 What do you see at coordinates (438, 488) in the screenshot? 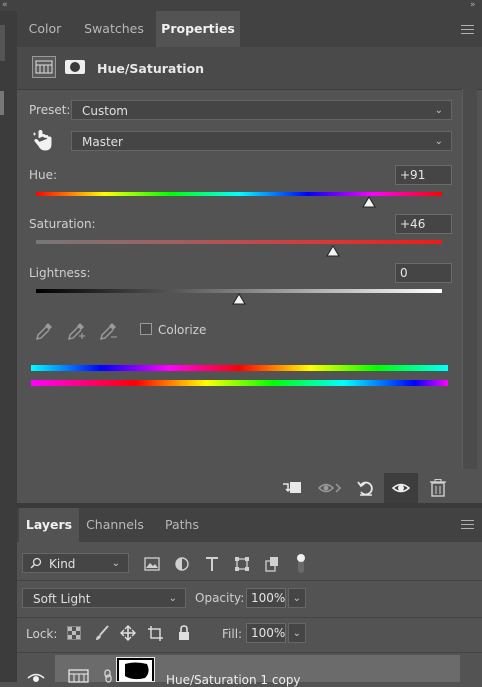
I see `trash-icon` at bounding box center [438, 488].